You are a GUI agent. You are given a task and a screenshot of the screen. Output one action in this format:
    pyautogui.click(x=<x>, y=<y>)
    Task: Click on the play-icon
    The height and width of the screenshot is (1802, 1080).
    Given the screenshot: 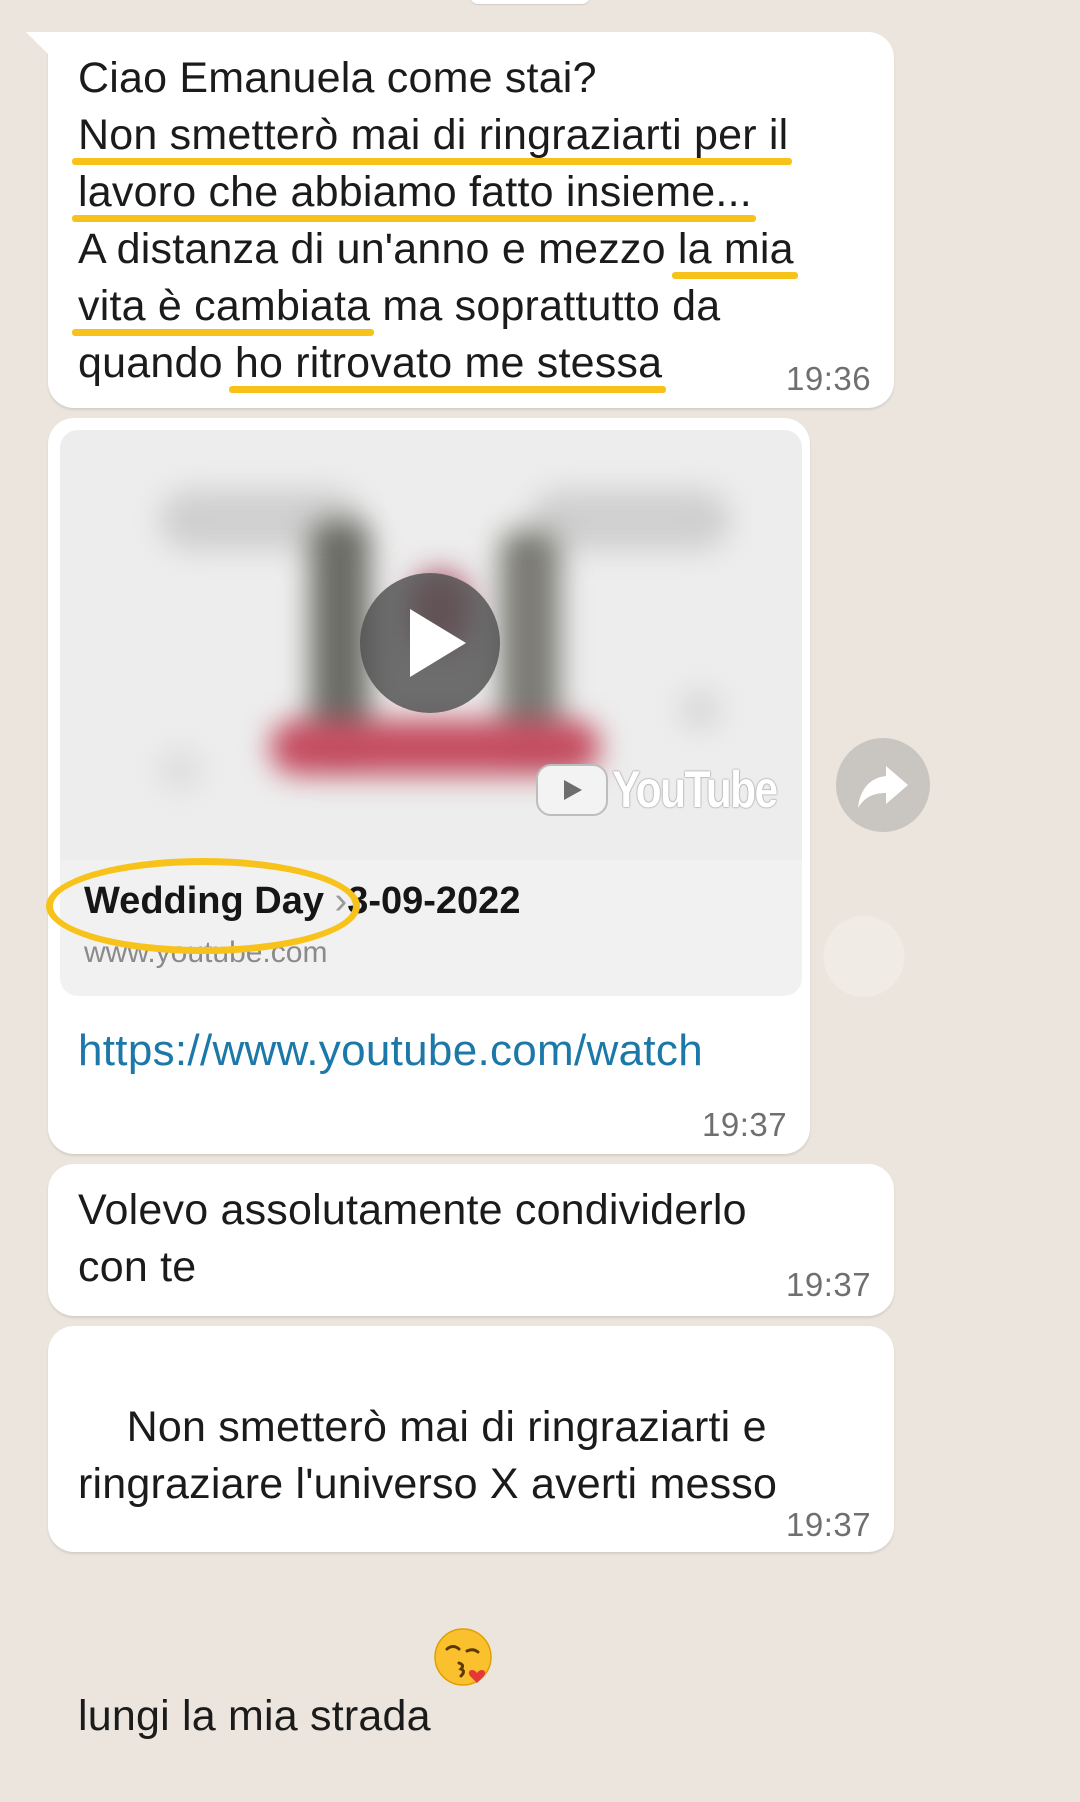 What is the action you would take?
    pyautogui.click(x=430, y=643)
    